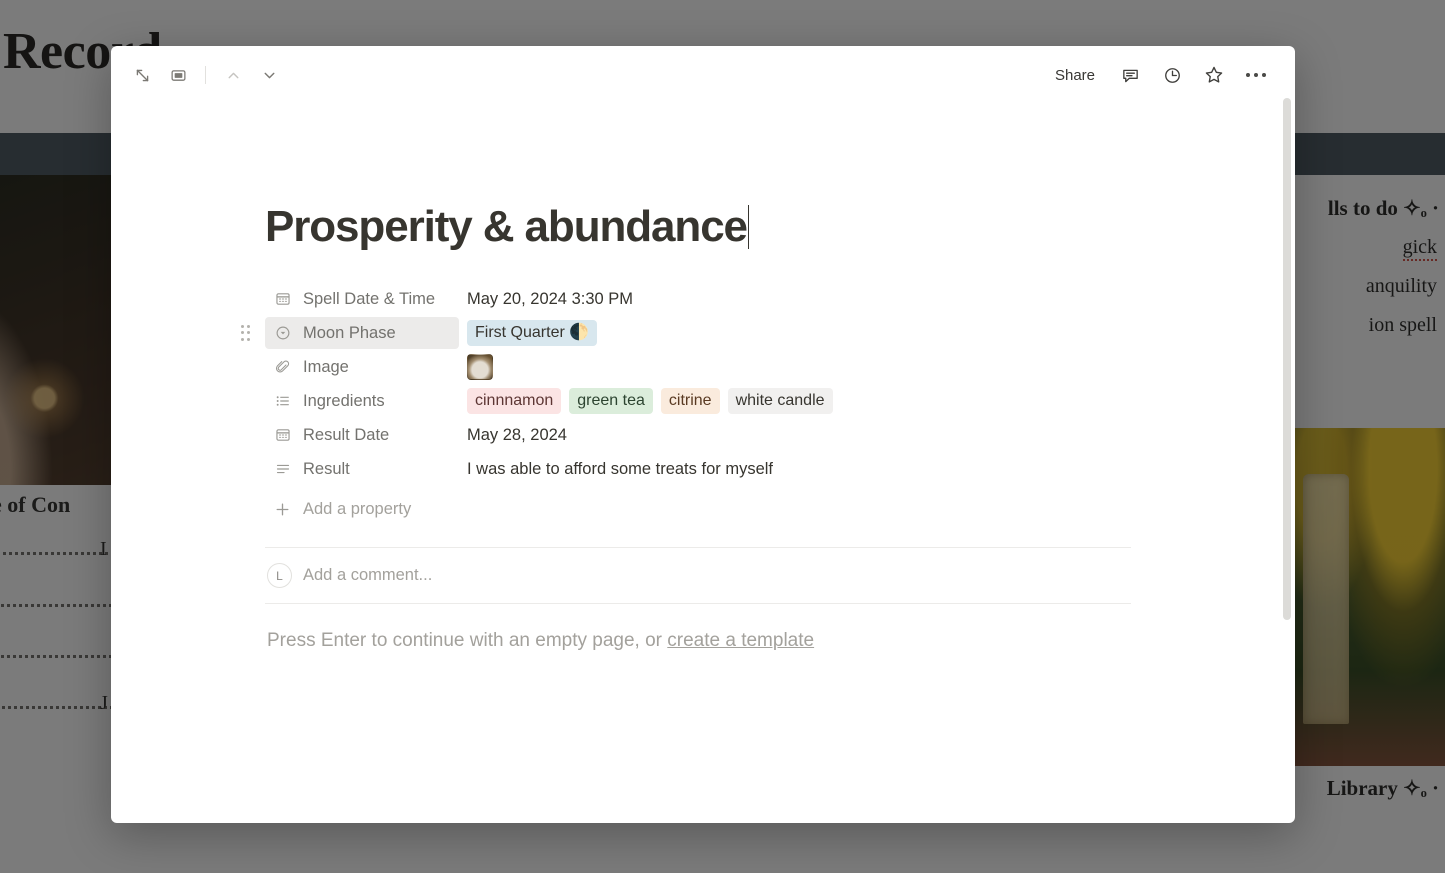  I want to click on toolbar-separator, so click(205, 75).